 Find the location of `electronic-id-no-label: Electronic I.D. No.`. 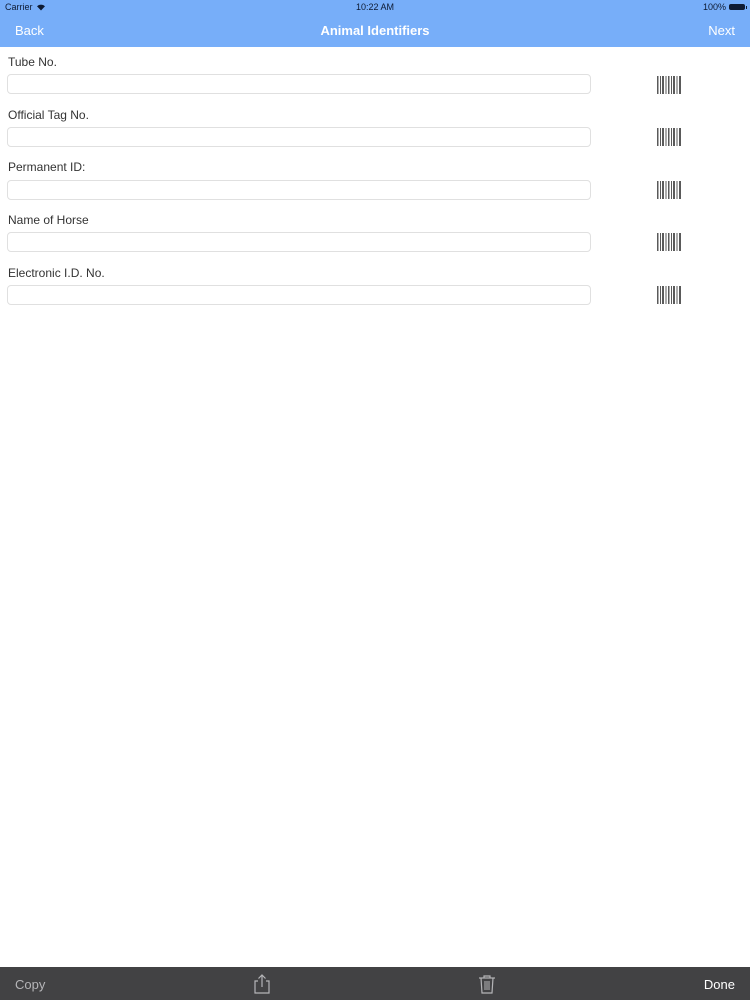

electronic-id-no-label: Electronic I.D. No. is located at coordinates (56, 273).